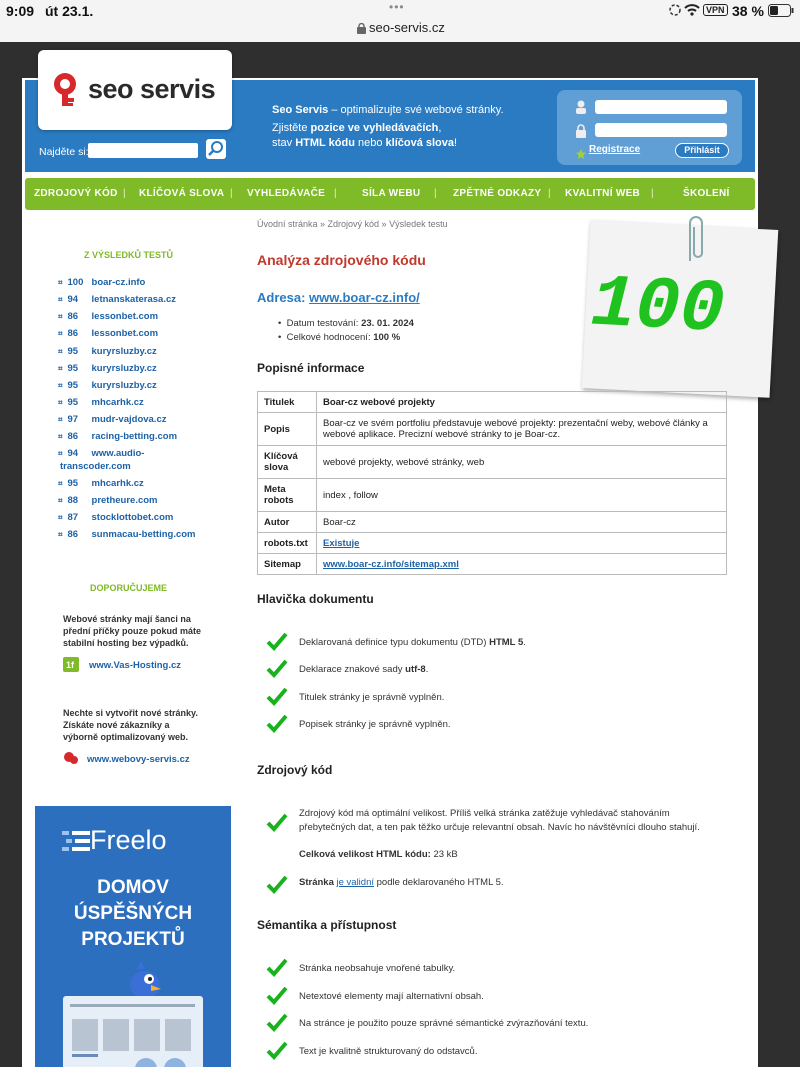 The height and width of the screenshot is (1067, 800). I want to click on search-label: Najděte si:, so click(64, 152).